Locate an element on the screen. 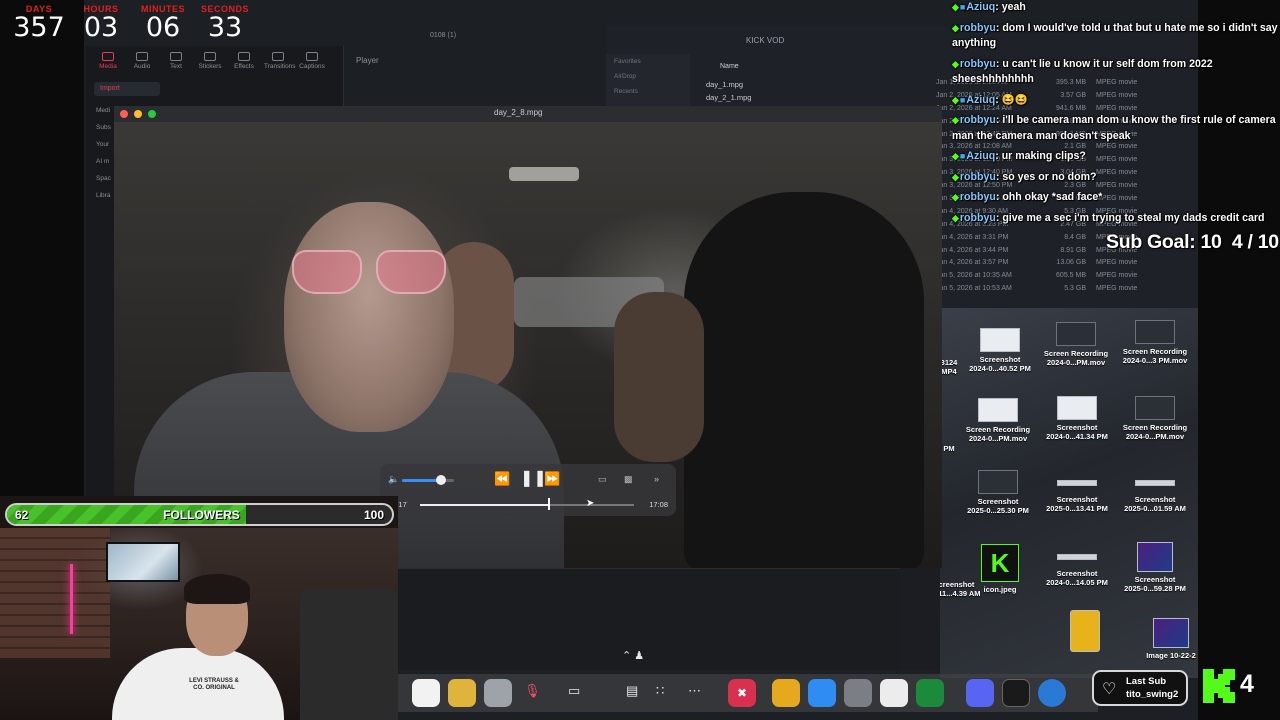  finder-title: KICK VOD is located at coordinates (765, 40).